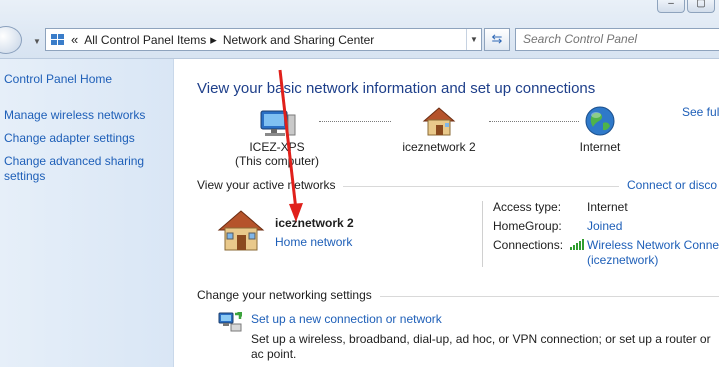 Image resolution: width=719 pixels, height=367 pixels. I want to click on control-panel-icon, so click(58, 39).